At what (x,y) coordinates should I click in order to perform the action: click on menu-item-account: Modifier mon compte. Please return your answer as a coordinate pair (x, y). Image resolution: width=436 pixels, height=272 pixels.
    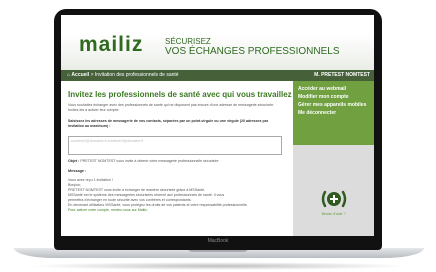
    Looking at the image, I should click on (323, 97).